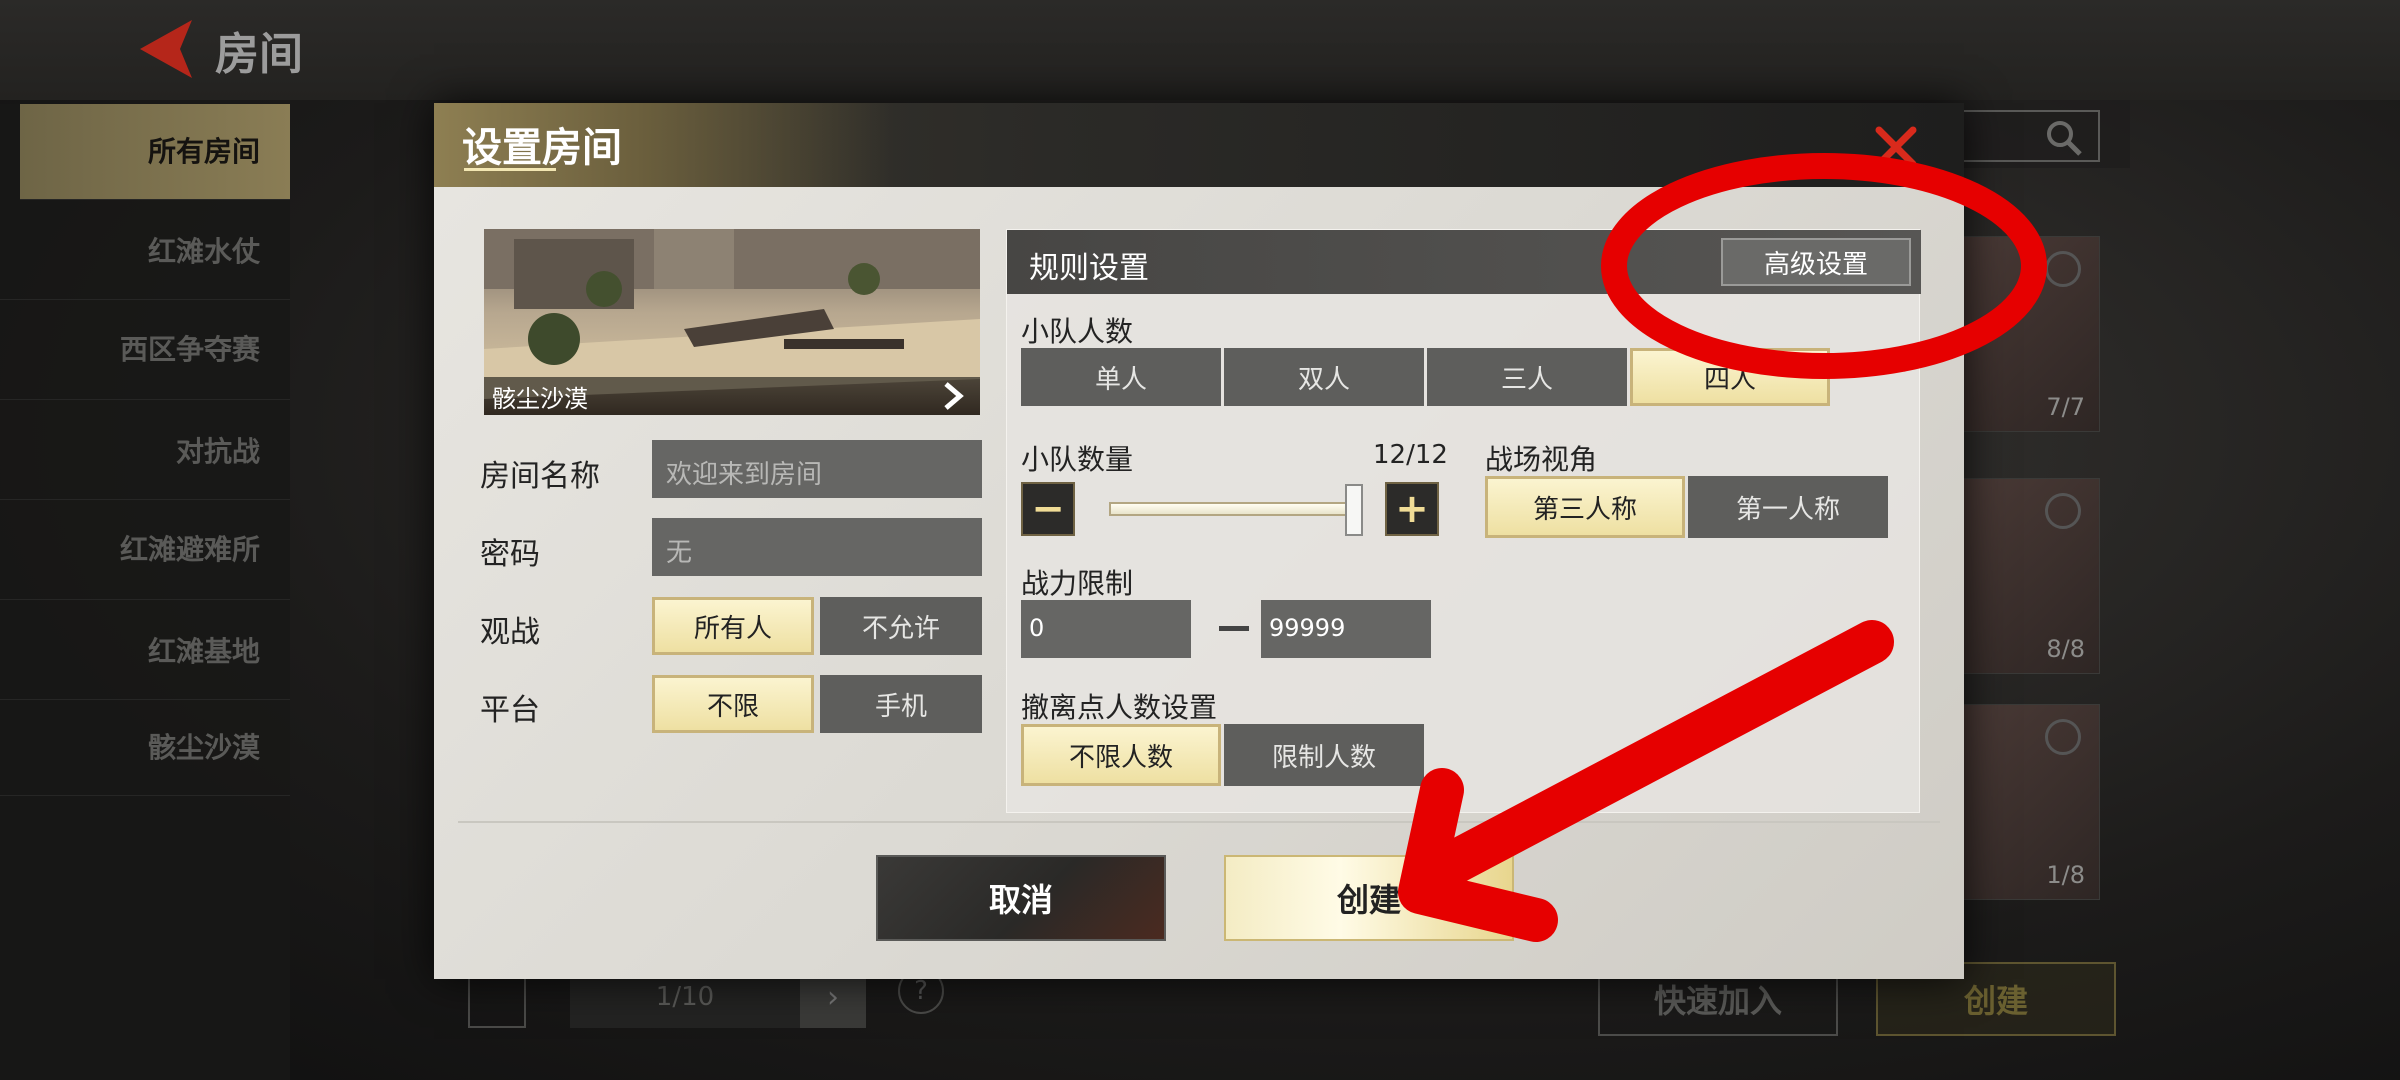  Describe the element at coordinates (1527, 377) in the screenshot. I see `squad-size-option-trio: 三人` at that location.